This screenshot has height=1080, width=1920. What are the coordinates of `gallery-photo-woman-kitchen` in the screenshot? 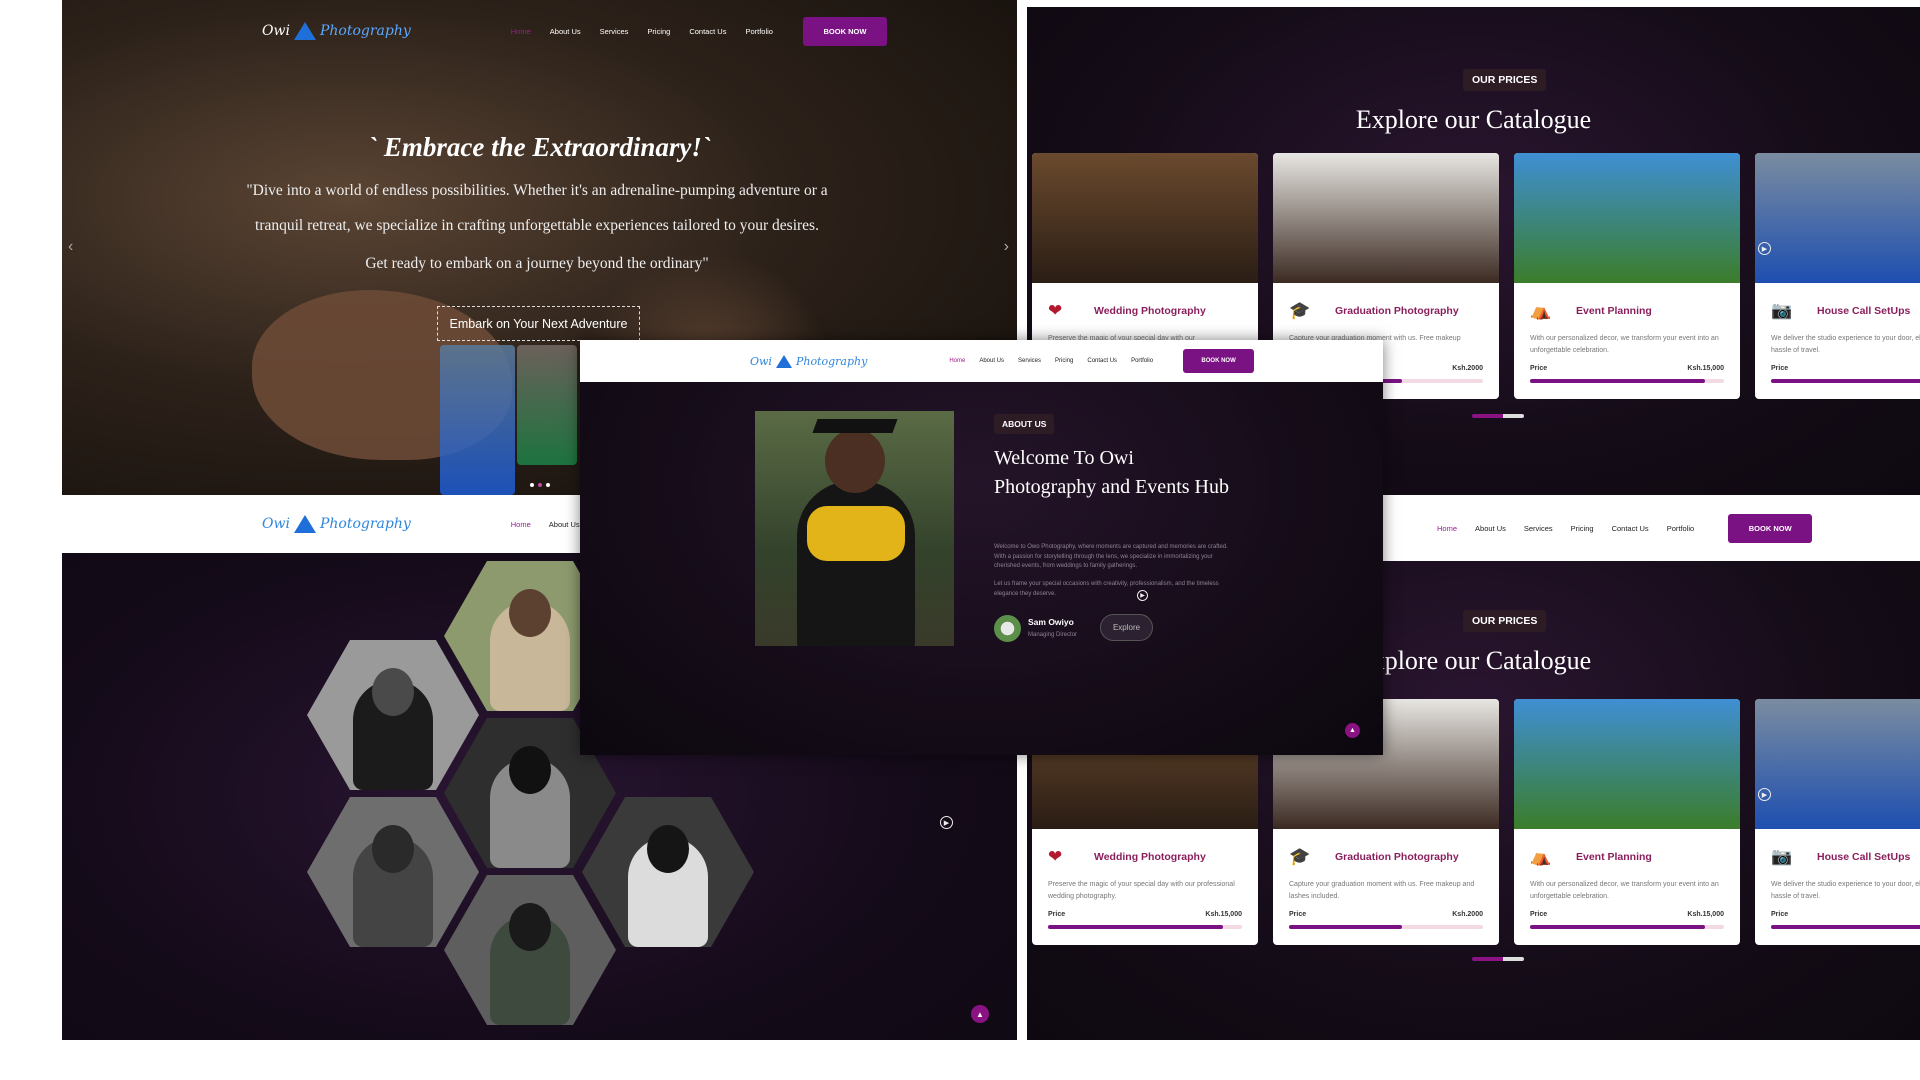 It's located at (393, 872).